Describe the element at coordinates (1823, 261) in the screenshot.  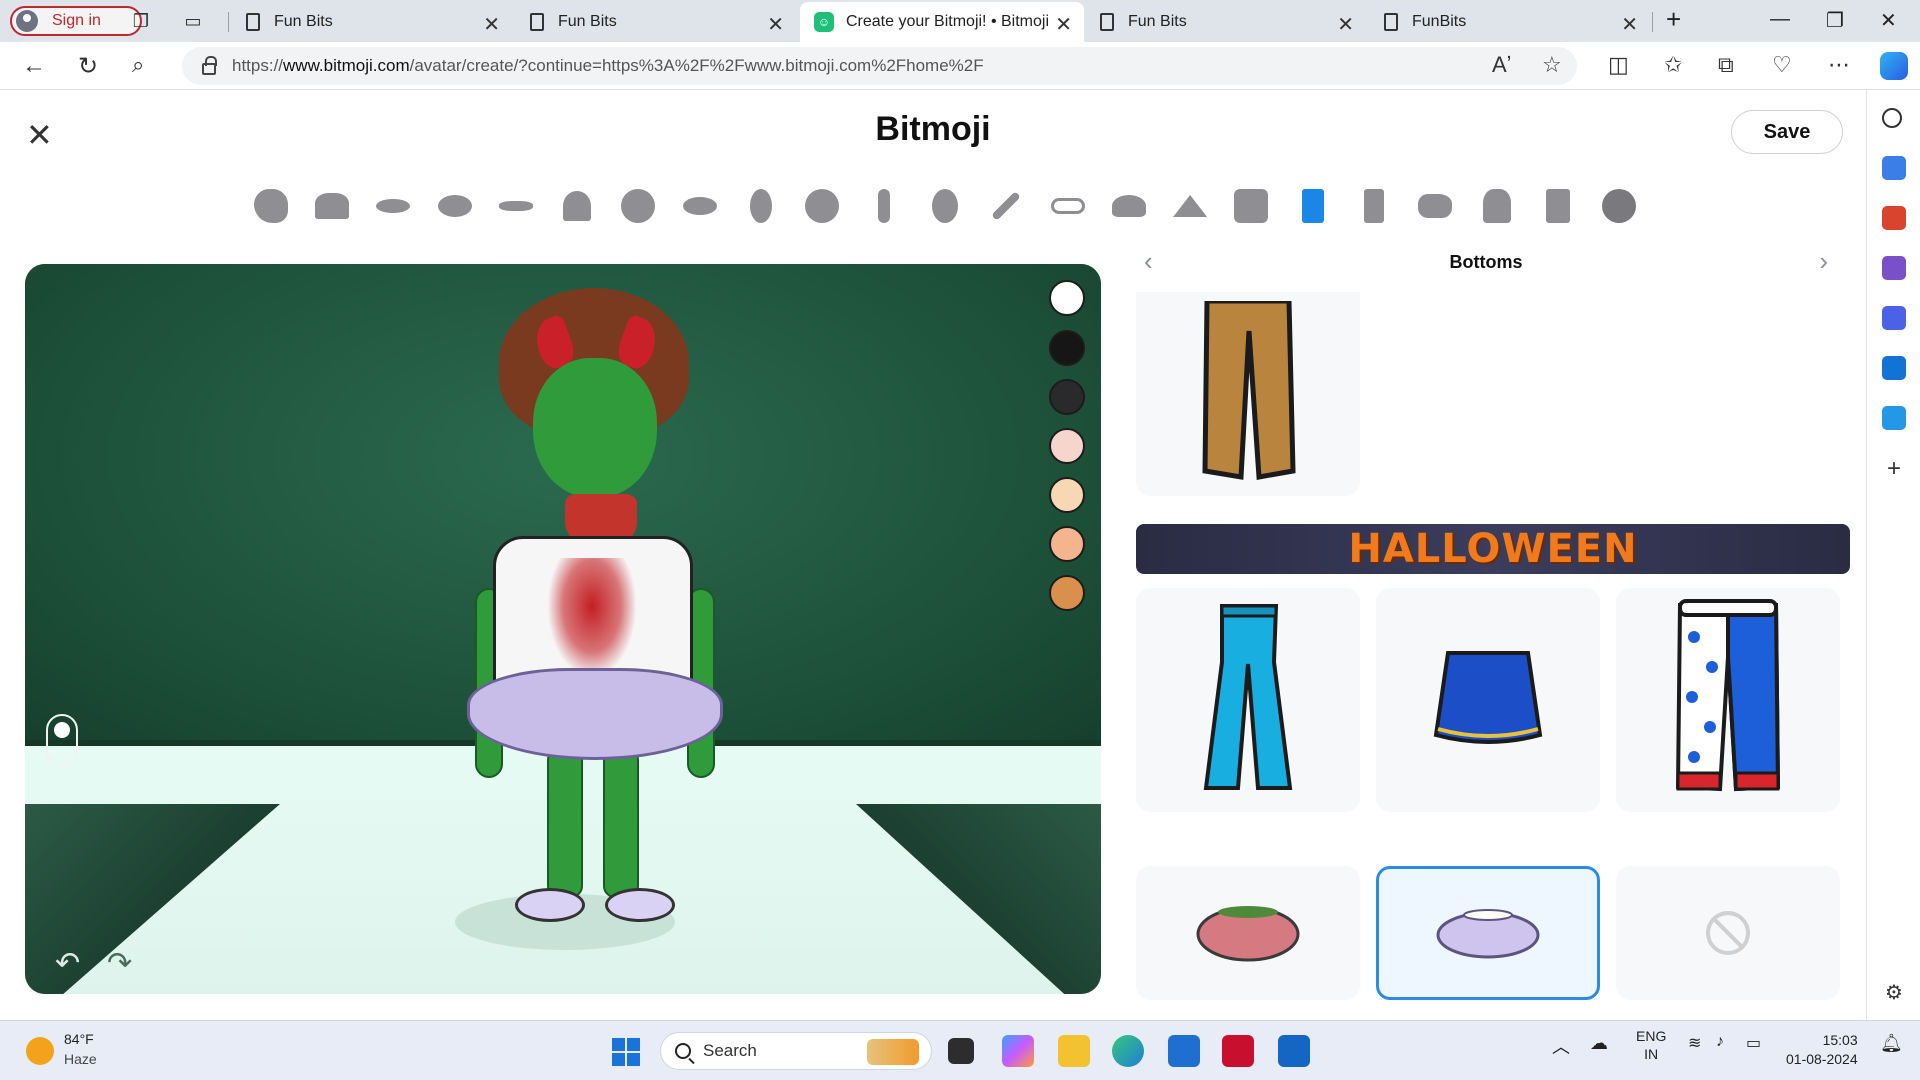
I see `next-category-icon: ›` at that location.